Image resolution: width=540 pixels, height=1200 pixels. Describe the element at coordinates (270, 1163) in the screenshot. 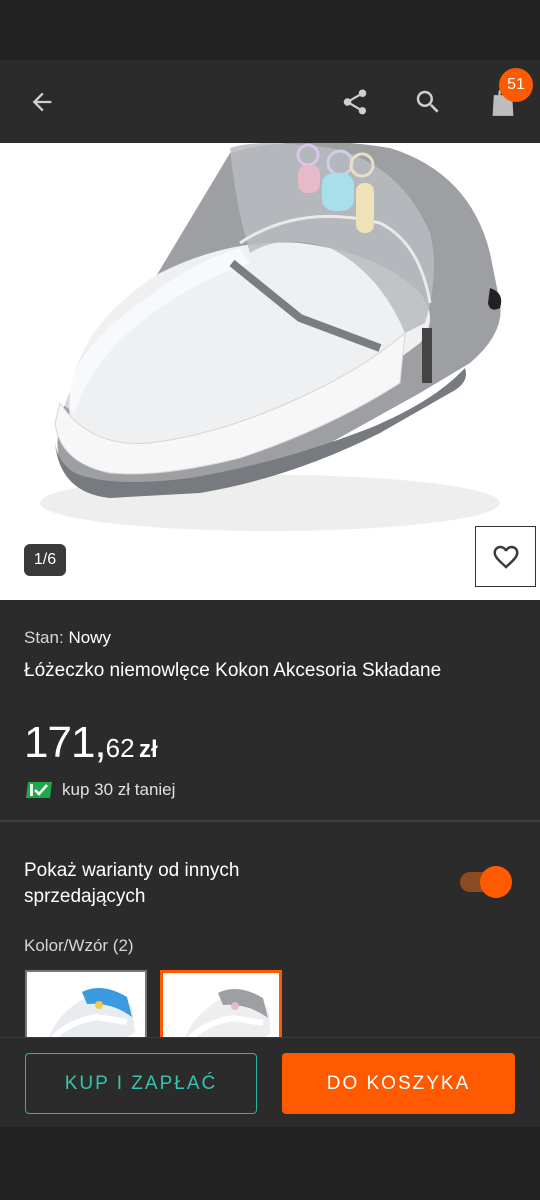

I see `system-navigation-area` at that location.